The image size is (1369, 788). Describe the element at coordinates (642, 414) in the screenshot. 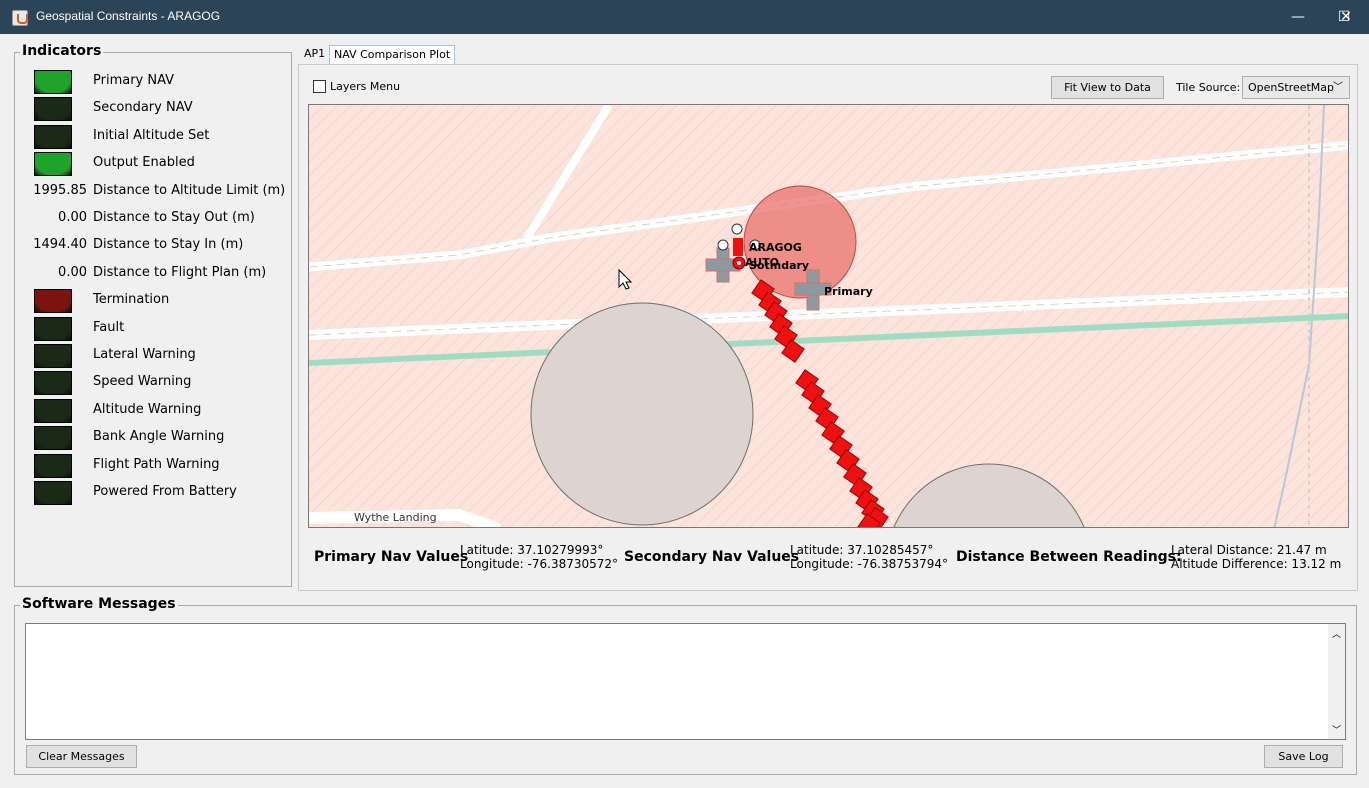

I see `stay-out-zone` at that location.